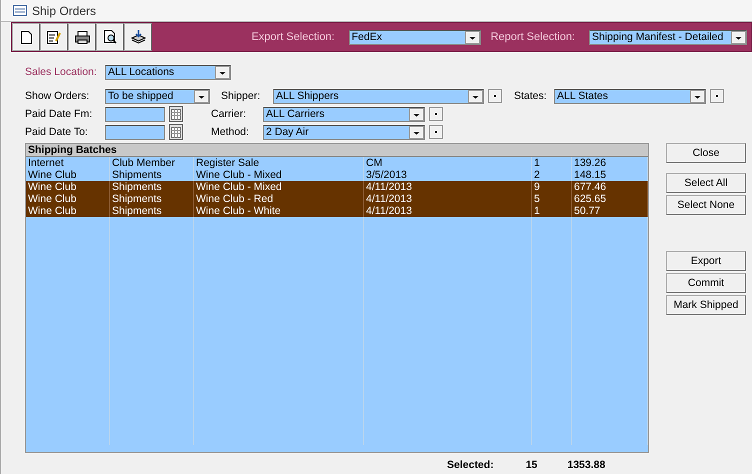  Describe the element at coordinates (344, 132) in the screenshot. I see `method-dropdown: 2 Day Air` at that location.